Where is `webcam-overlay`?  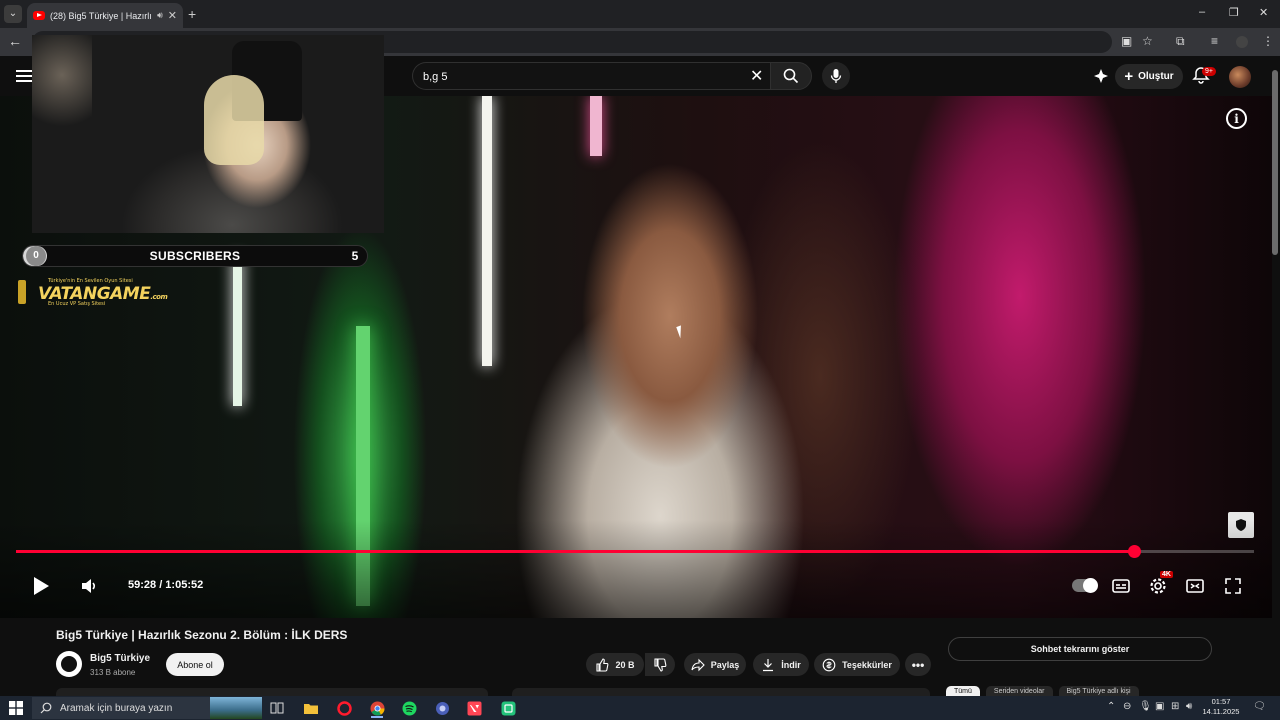
webcam-overlay is located at coordinates (208, 134).